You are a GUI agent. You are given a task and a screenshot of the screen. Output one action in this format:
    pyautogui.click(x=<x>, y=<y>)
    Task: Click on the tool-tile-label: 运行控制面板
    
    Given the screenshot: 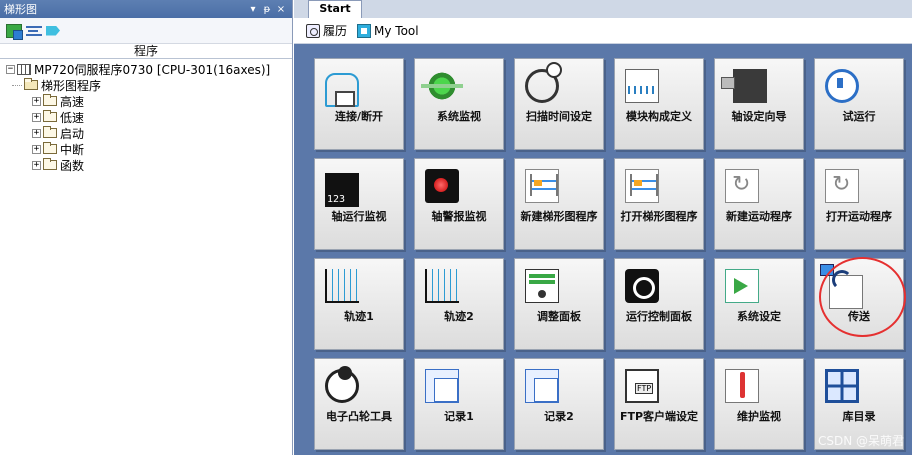 What is the action you would take?
    pyautogui.click(x=659, y=316)
    